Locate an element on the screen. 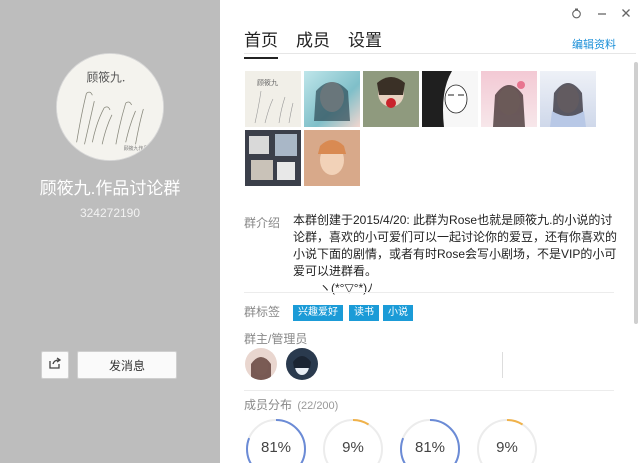  admin-avatar is located at coordinates (302, 364).